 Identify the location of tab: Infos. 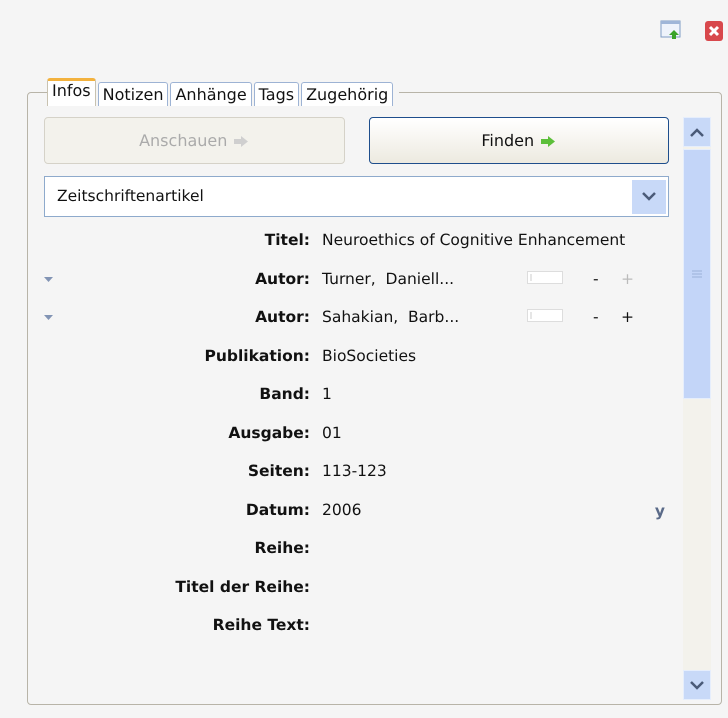
(71, 92).